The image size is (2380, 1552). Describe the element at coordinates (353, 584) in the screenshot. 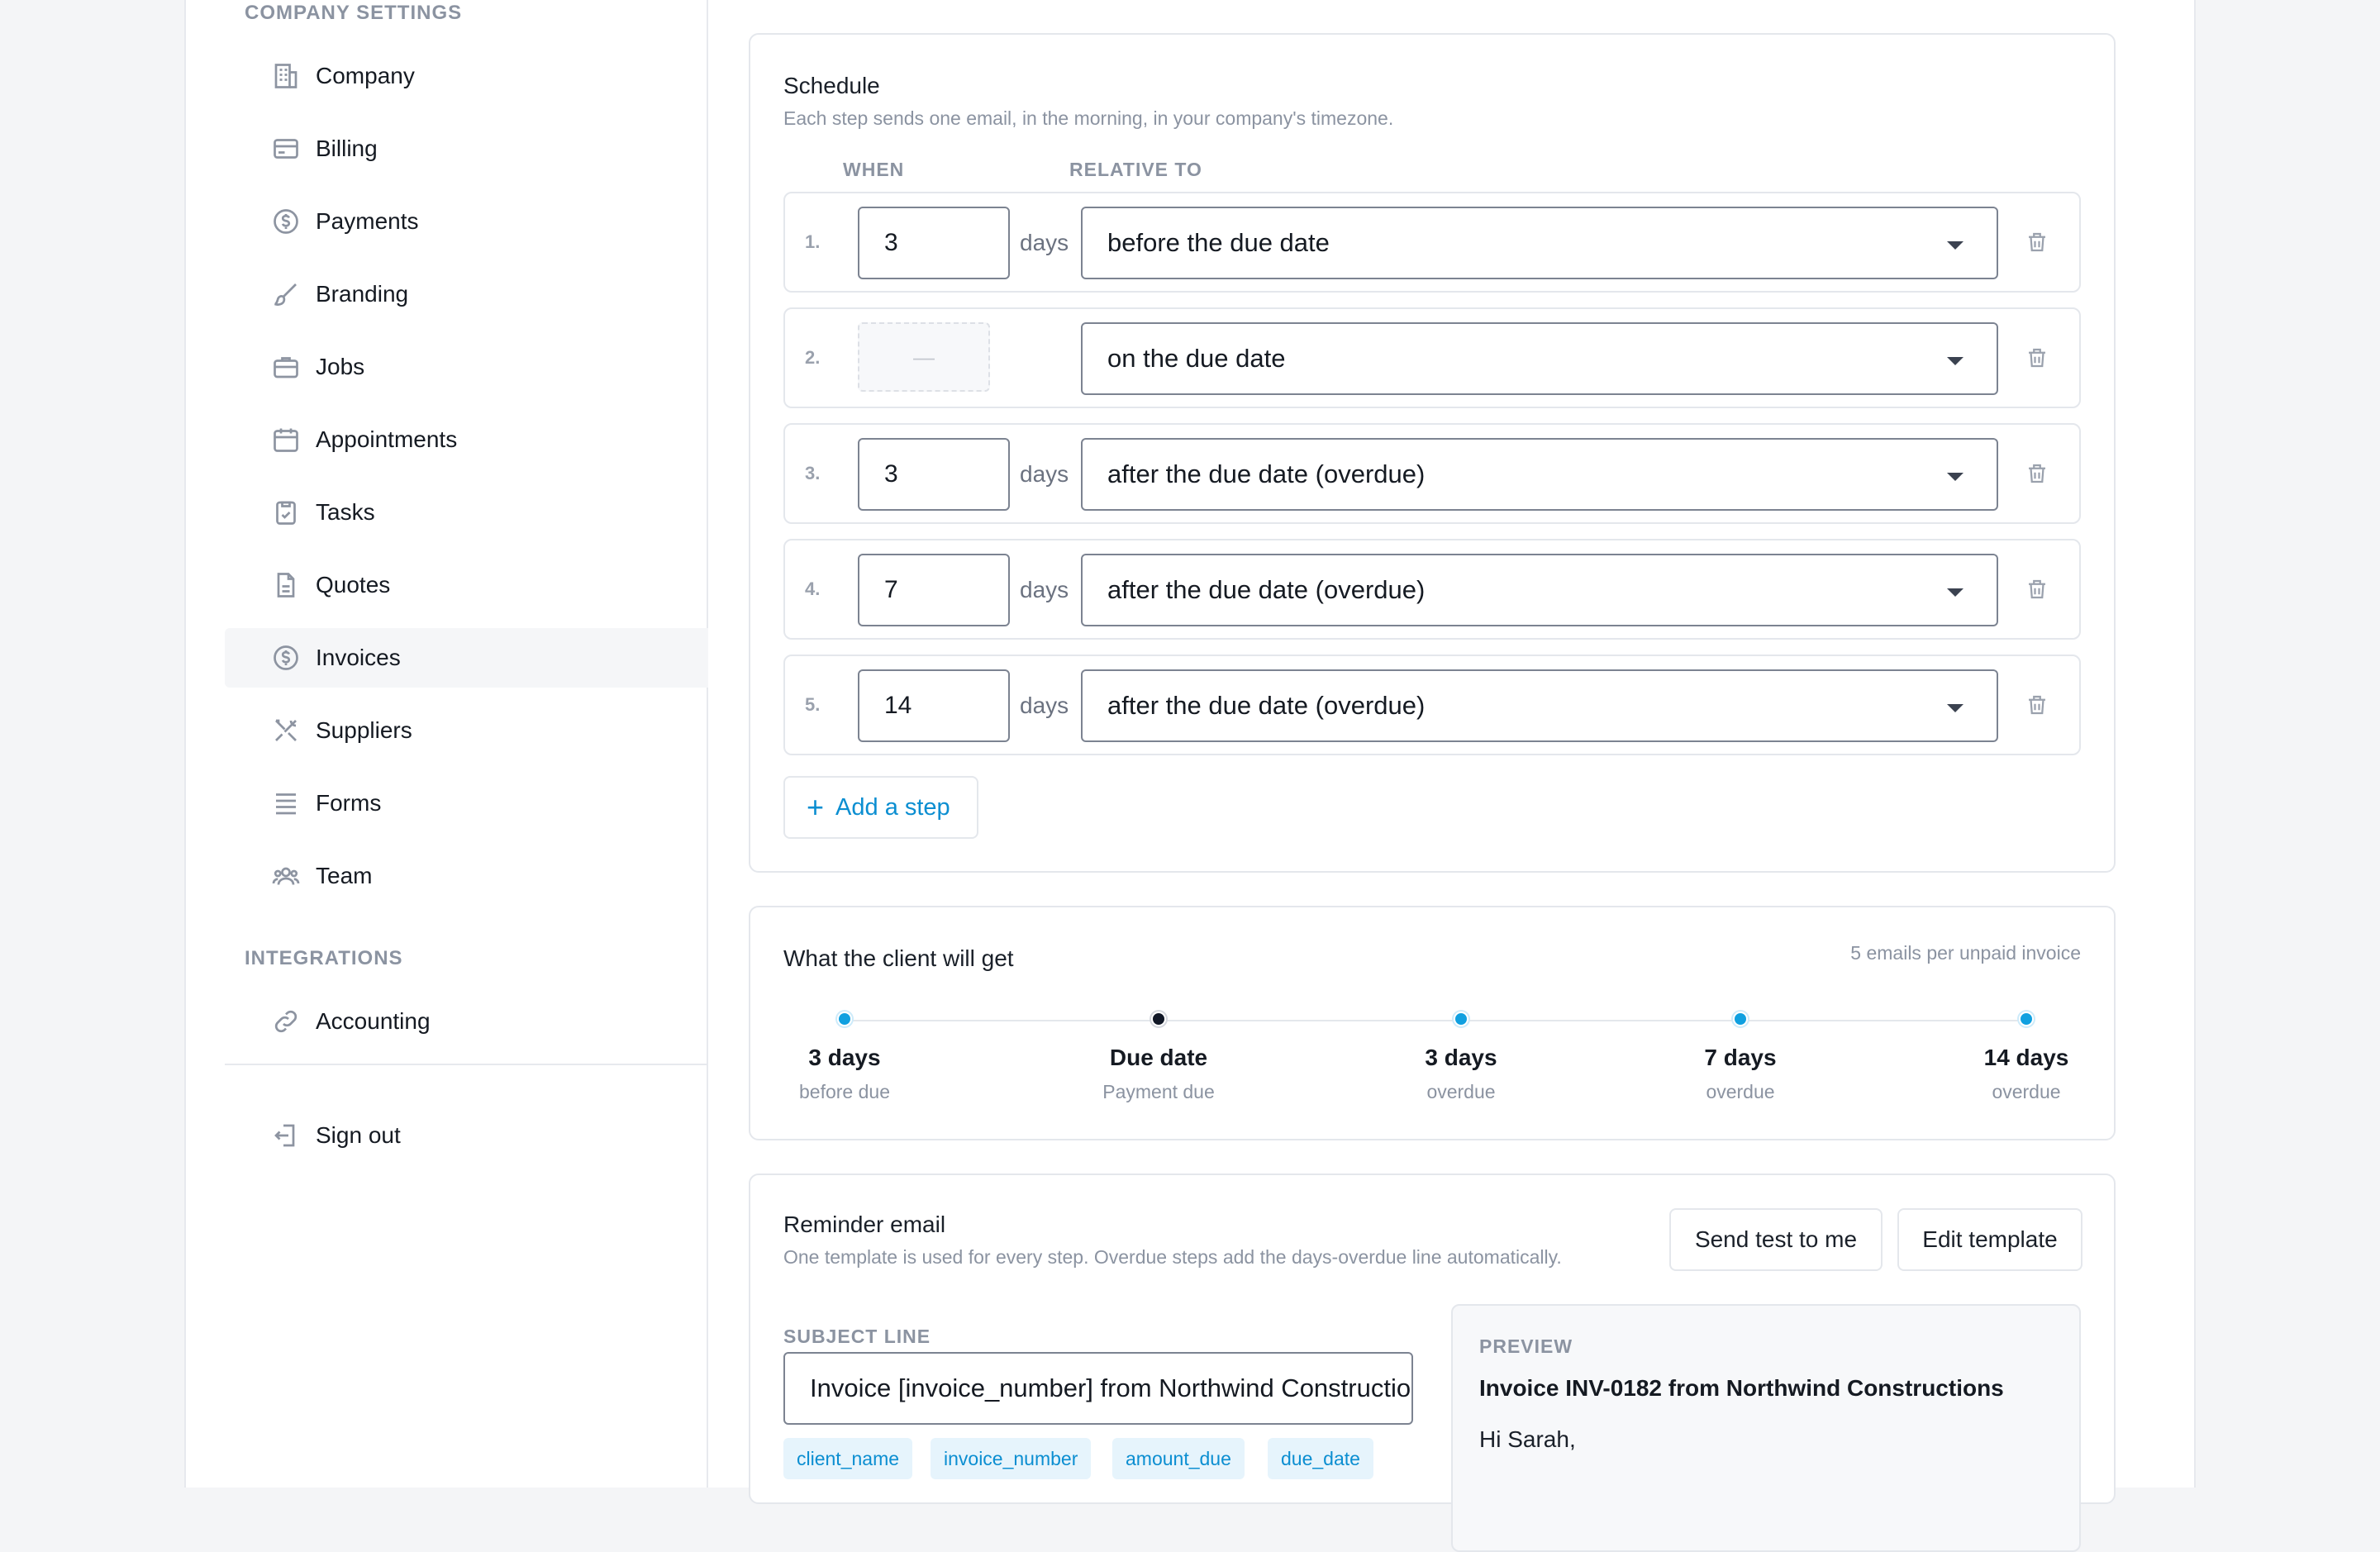

I see `sidebar-item-label: Quotes` at that location.